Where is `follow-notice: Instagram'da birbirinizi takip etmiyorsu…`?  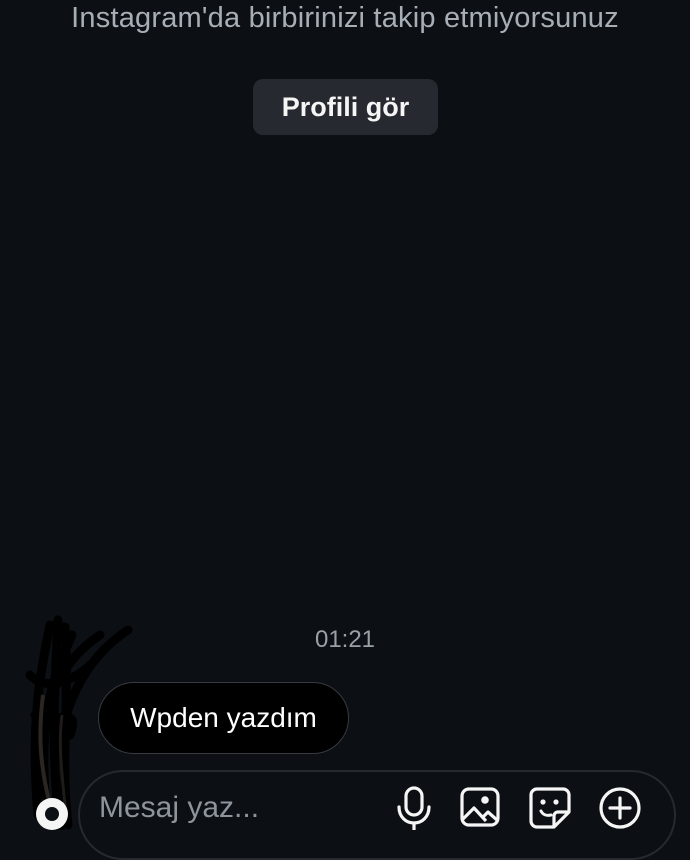
follow-notice: Instagram'da birbirinizi takip etmiyorsu… is located at coordinates (345, 18).